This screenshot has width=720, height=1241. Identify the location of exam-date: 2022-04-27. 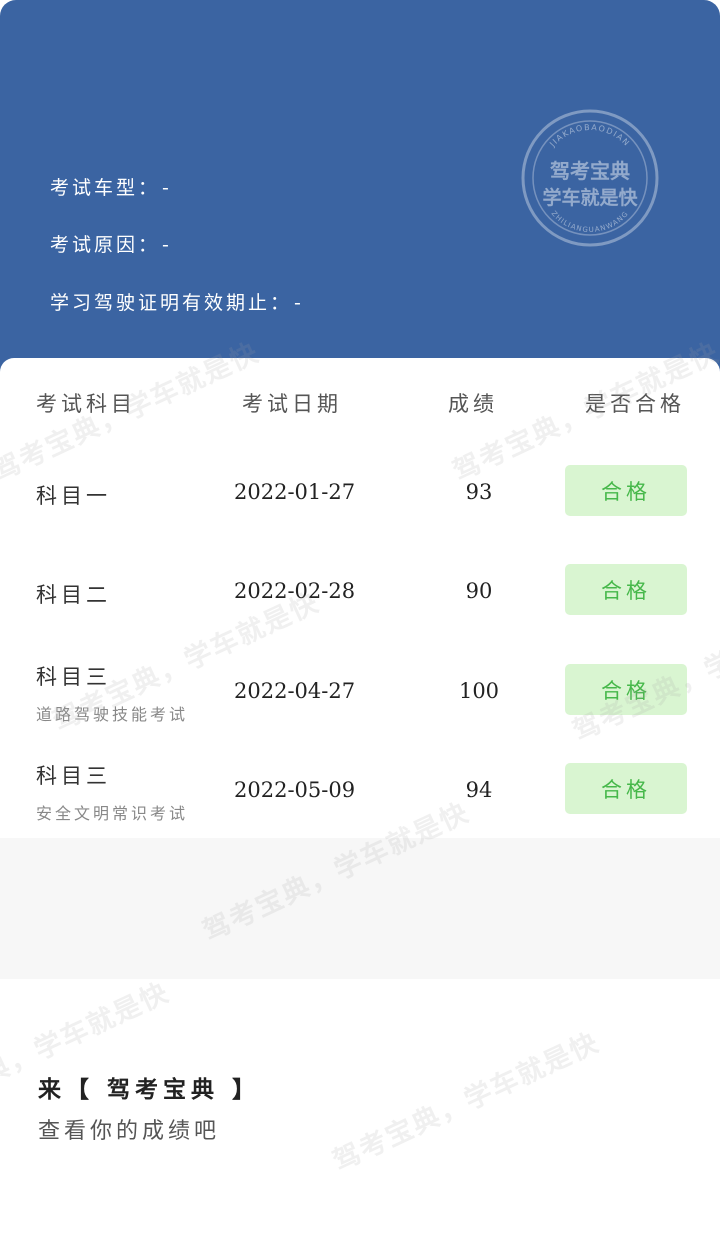
(295, 691).